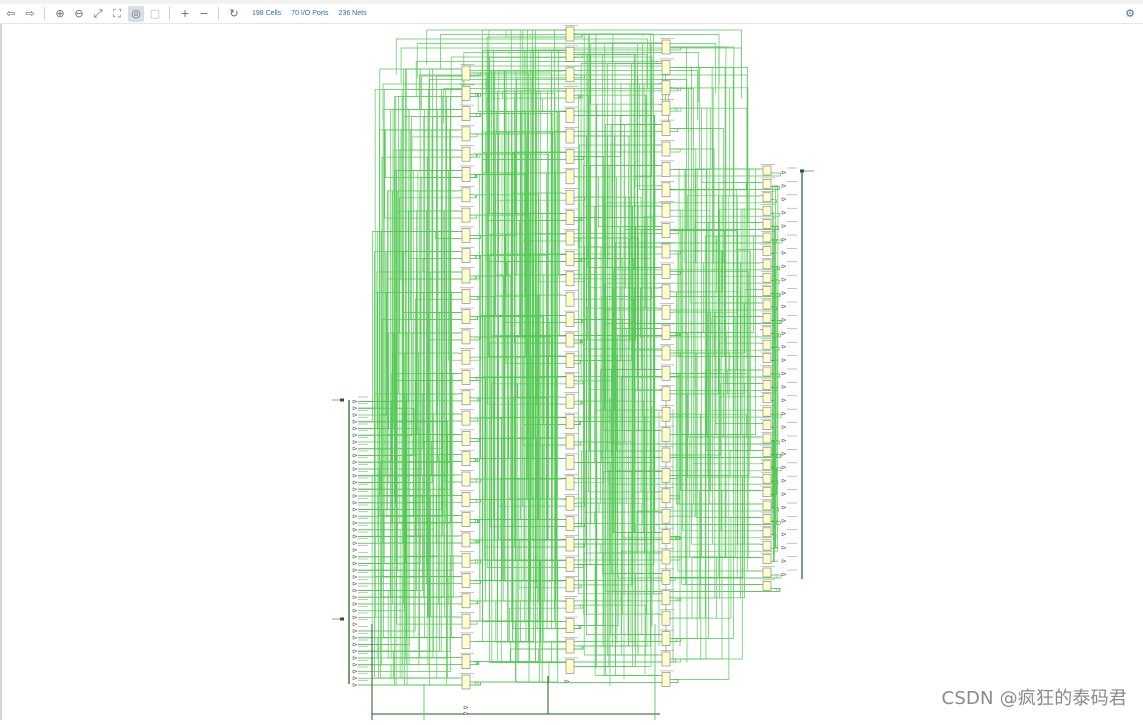 This screenshot has width=1143, height=725. What do you see at coordinates (11, 14) in the screenshot?
I see `back-button: ⇦` at bounding box center [11, 14].